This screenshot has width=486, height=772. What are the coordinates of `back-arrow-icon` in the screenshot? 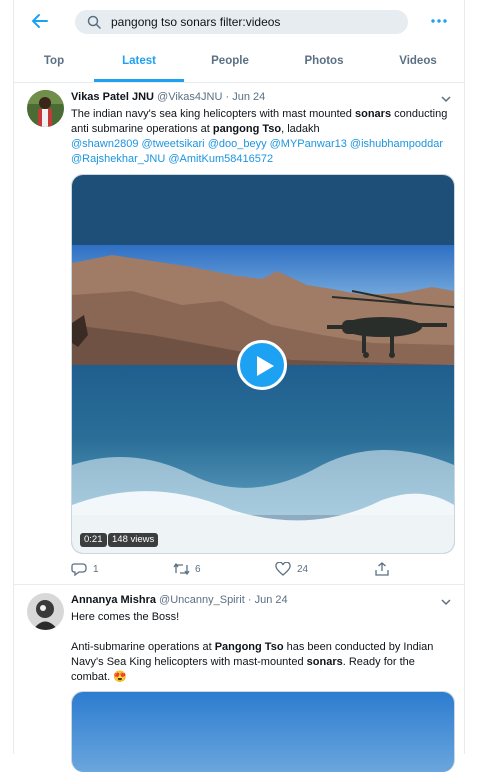 It's located at (40, 21).